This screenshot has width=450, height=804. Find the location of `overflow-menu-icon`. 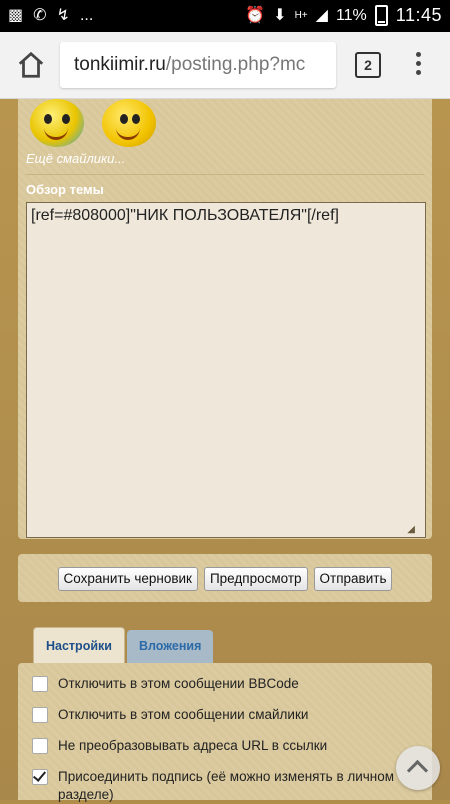

overflow-menu-icon is located at coordinates (418, 66).